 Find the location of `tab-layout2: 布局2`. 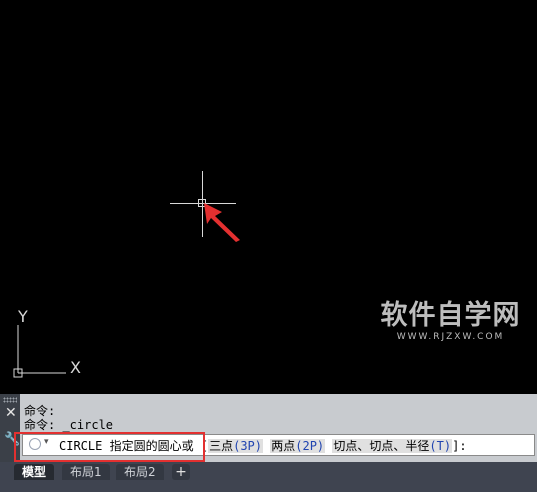

tab-layout2: 布局2 is located at coordinates (140, 472).